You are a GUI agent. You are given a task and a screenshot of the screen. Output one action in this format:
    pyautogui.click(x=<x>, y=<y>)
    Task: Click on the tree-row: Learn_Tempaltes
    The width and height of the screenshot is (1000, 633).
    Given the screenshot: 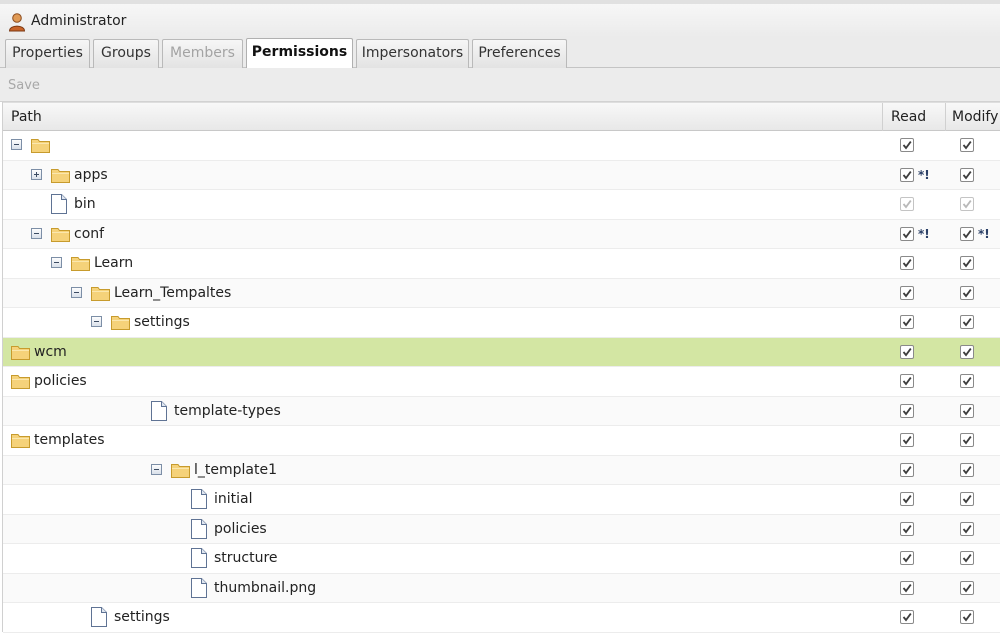 What is the action you would take?
    pyautogui.click(x=501, y=293)
    